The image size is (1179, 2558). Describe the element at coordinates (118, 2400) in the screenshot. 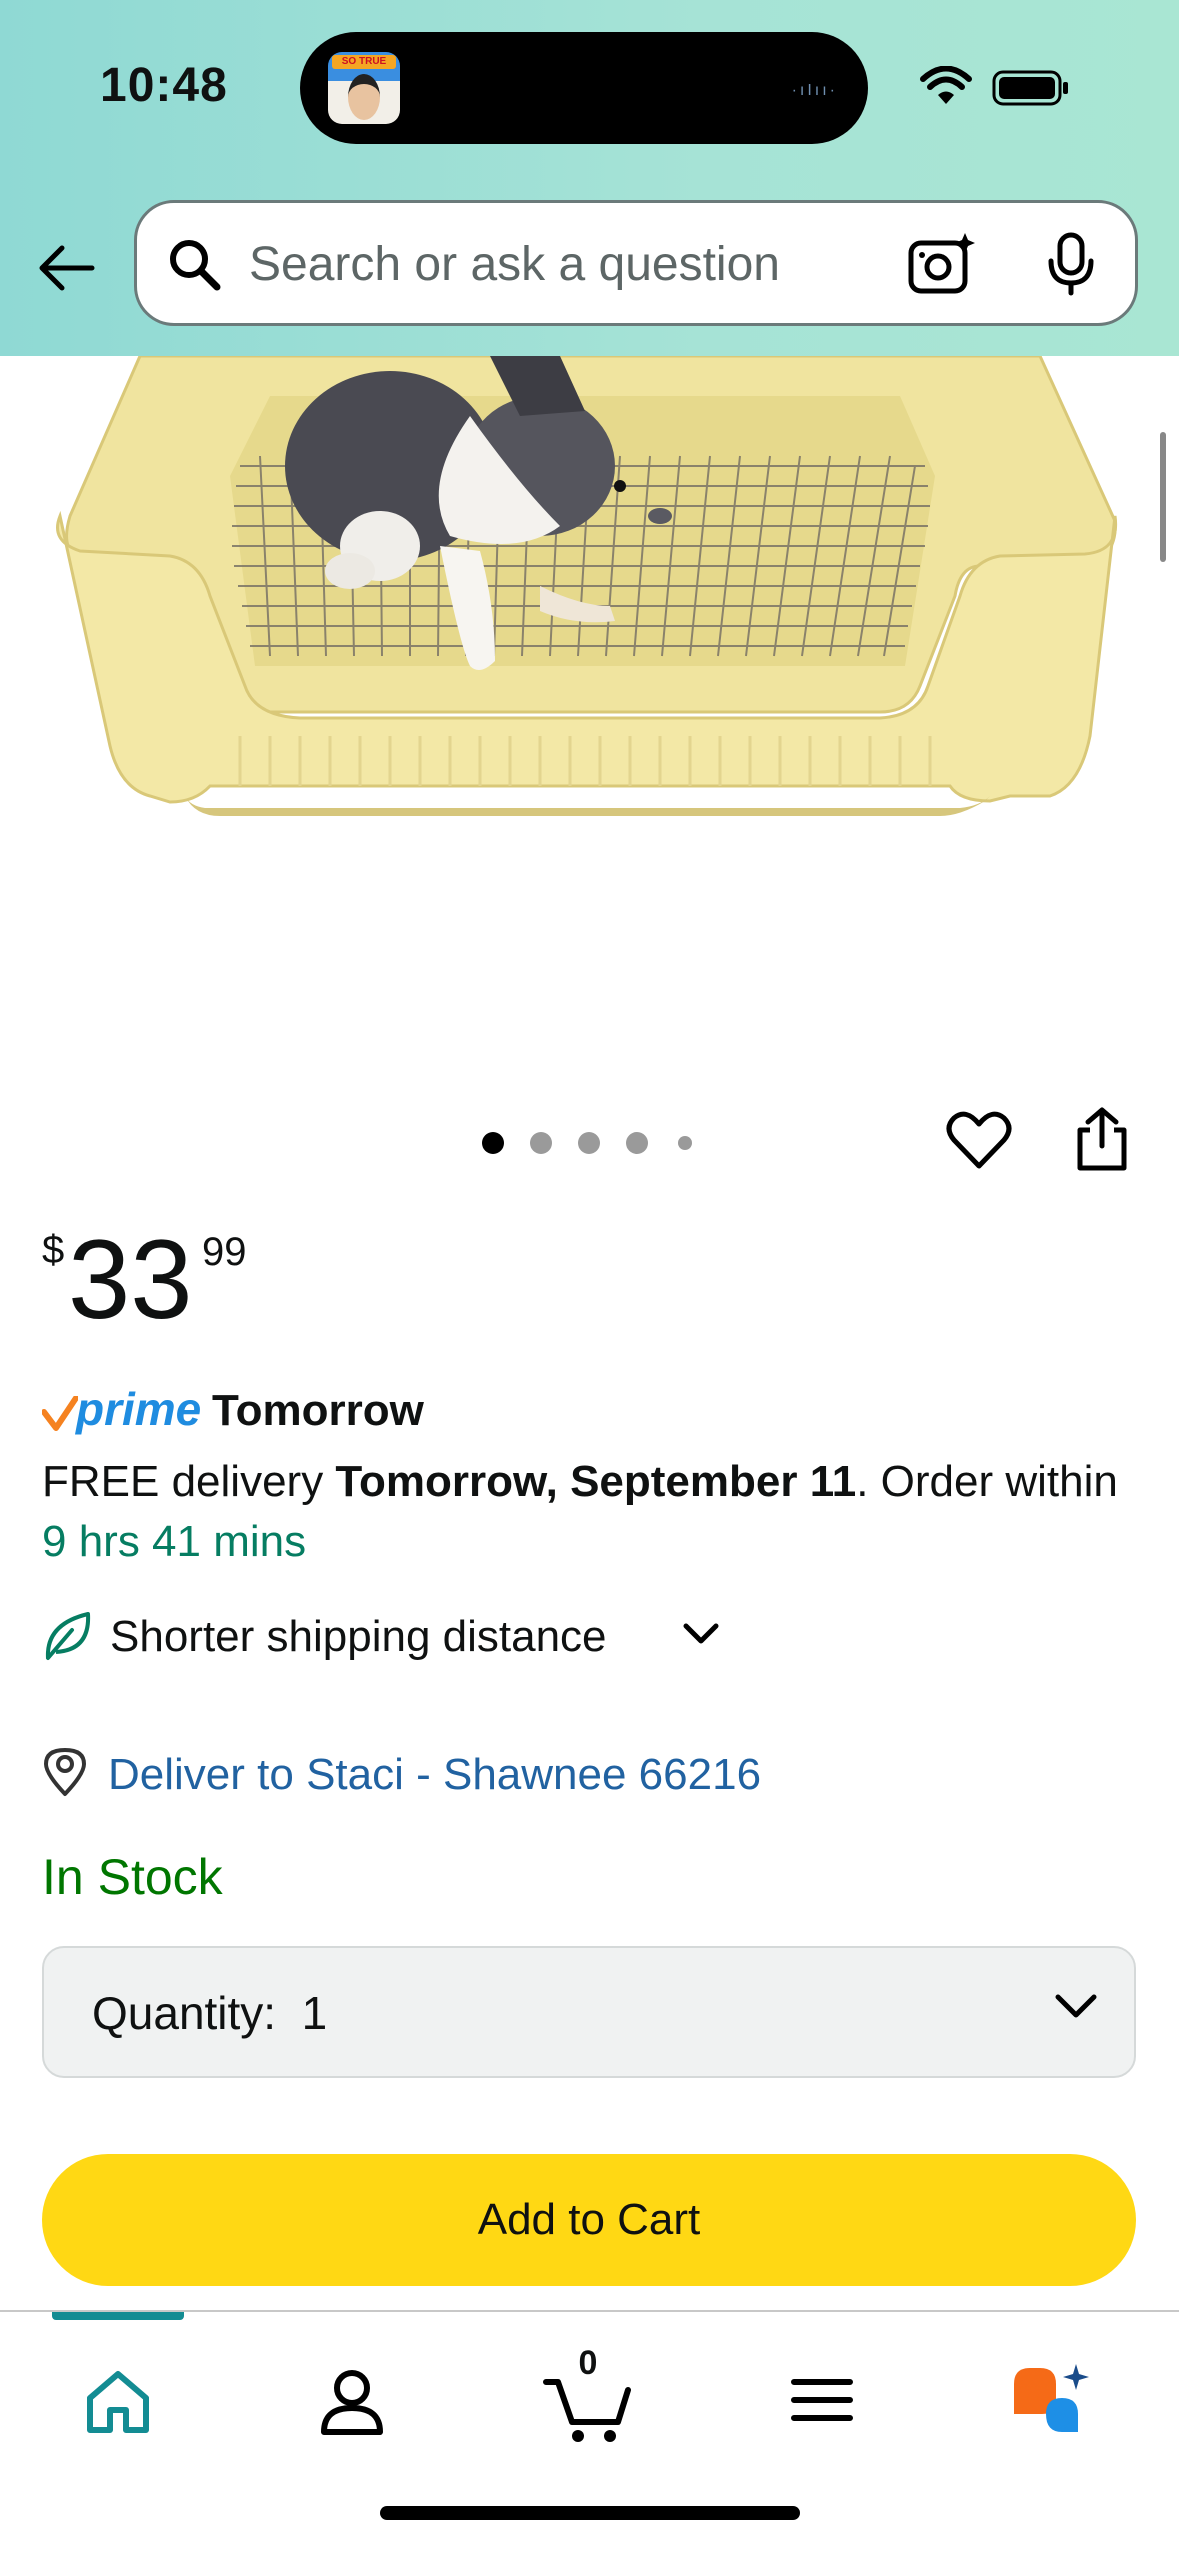

I see `home-icon` at that location.